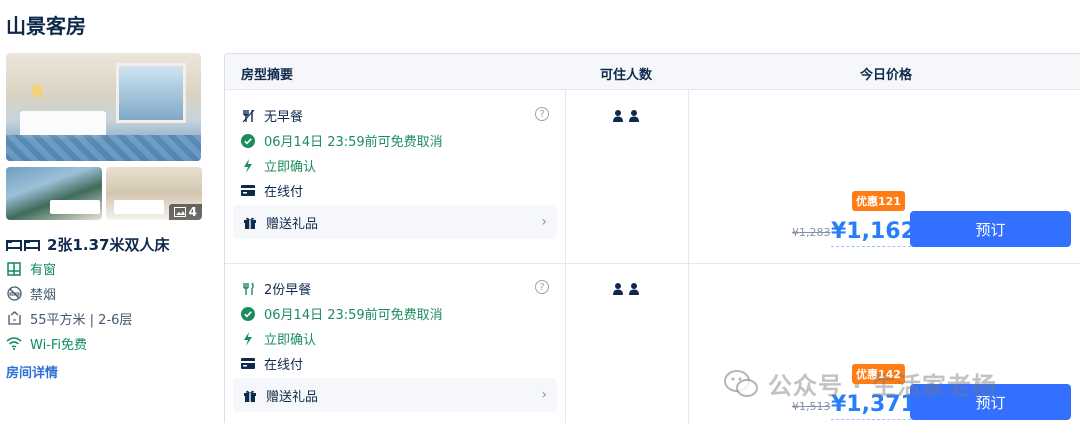 Image resolution: width=1080 pixels, height=423 pixels. I want to click on breakfast-icon, so click(248, 288).